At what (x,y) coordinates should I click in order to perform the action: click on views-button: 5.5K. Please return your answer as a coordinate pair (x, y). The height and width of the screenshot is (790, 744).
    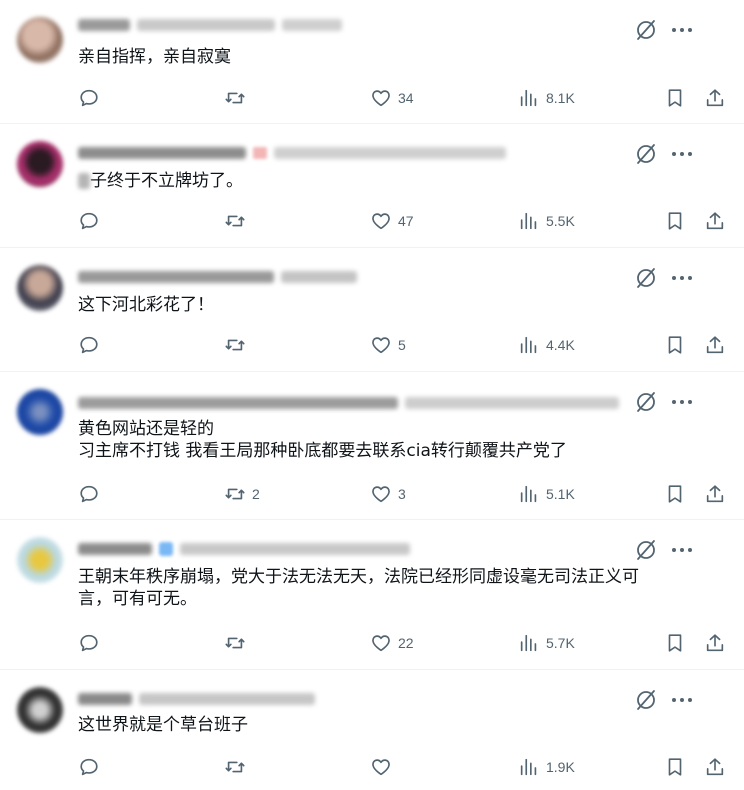
    Looking at the image, I should click on (546, 221).